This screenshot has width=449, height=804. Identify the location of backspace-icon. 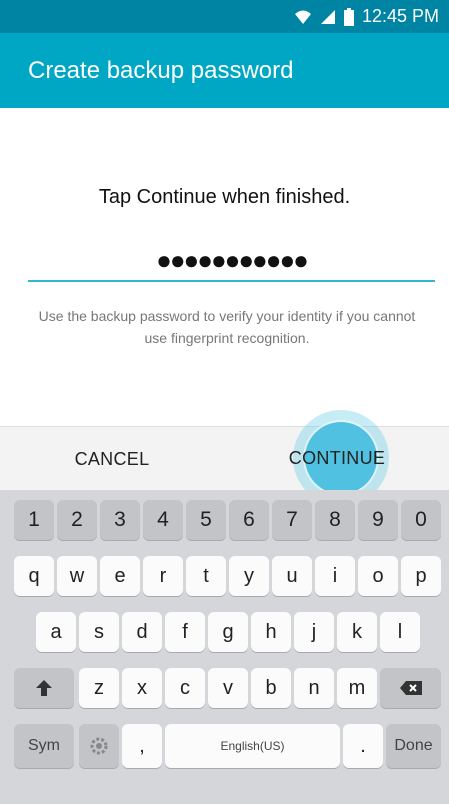
(411, 688).